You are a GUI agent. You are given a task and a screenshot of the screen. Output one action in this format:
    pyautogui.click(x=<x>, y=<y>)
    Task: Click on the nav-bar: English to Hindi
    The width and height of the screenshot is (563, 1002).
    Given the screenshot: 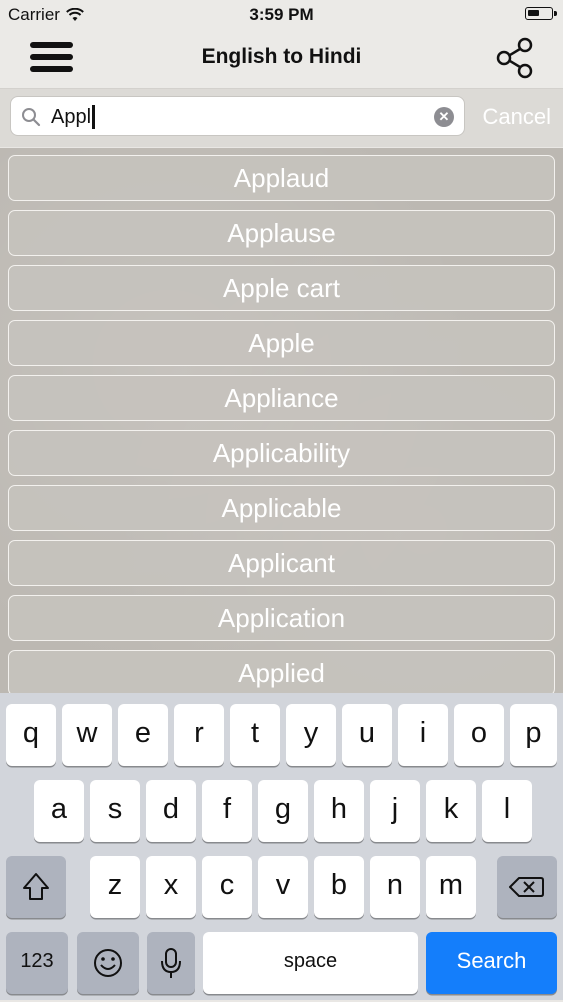 What is the action you would take?
    pyautogui.click(x=281, y=59)
    